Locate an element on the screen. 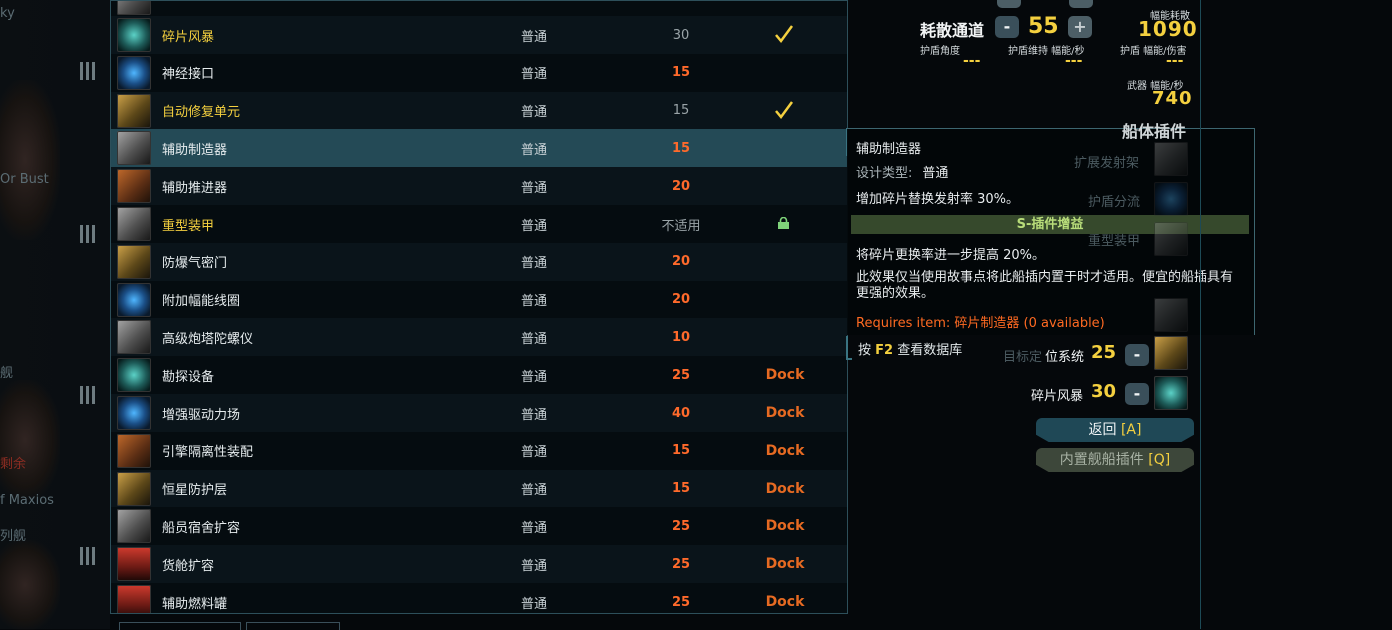 The height and width of the screenshot is (630, 1392). hullmod-name: 恒星防护层 is located at coordinates (195, 491).